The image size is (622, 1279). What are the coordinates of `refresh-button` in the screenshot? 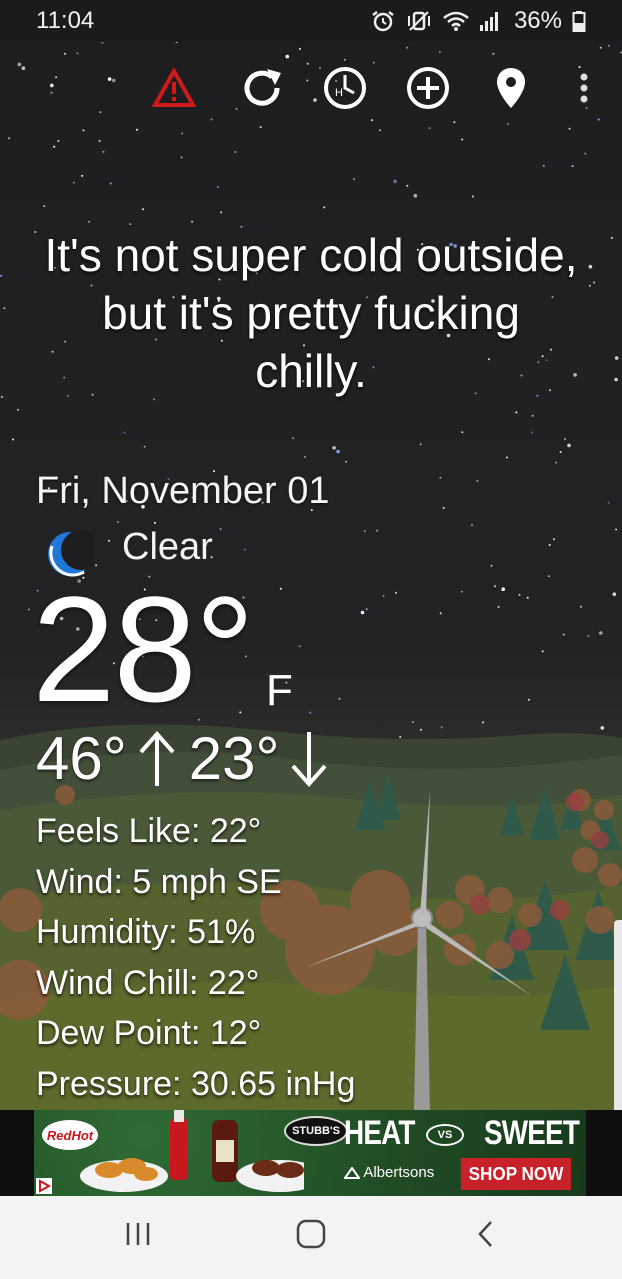 It's located at (262, 90).